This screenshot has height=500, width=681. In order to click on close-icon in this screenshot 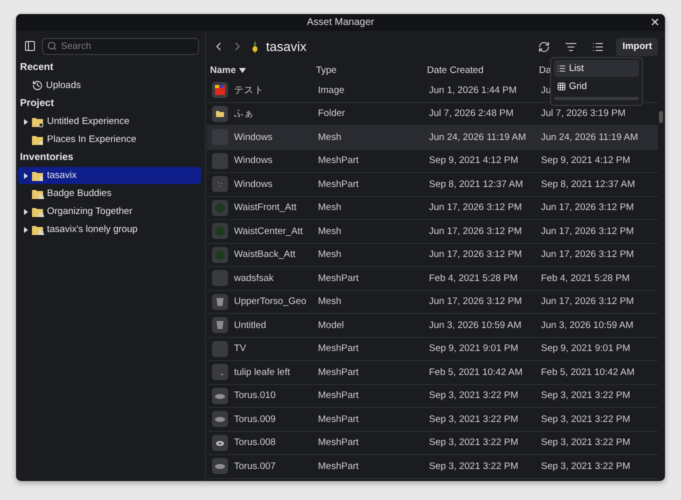, I will do `click(655, 22)`.